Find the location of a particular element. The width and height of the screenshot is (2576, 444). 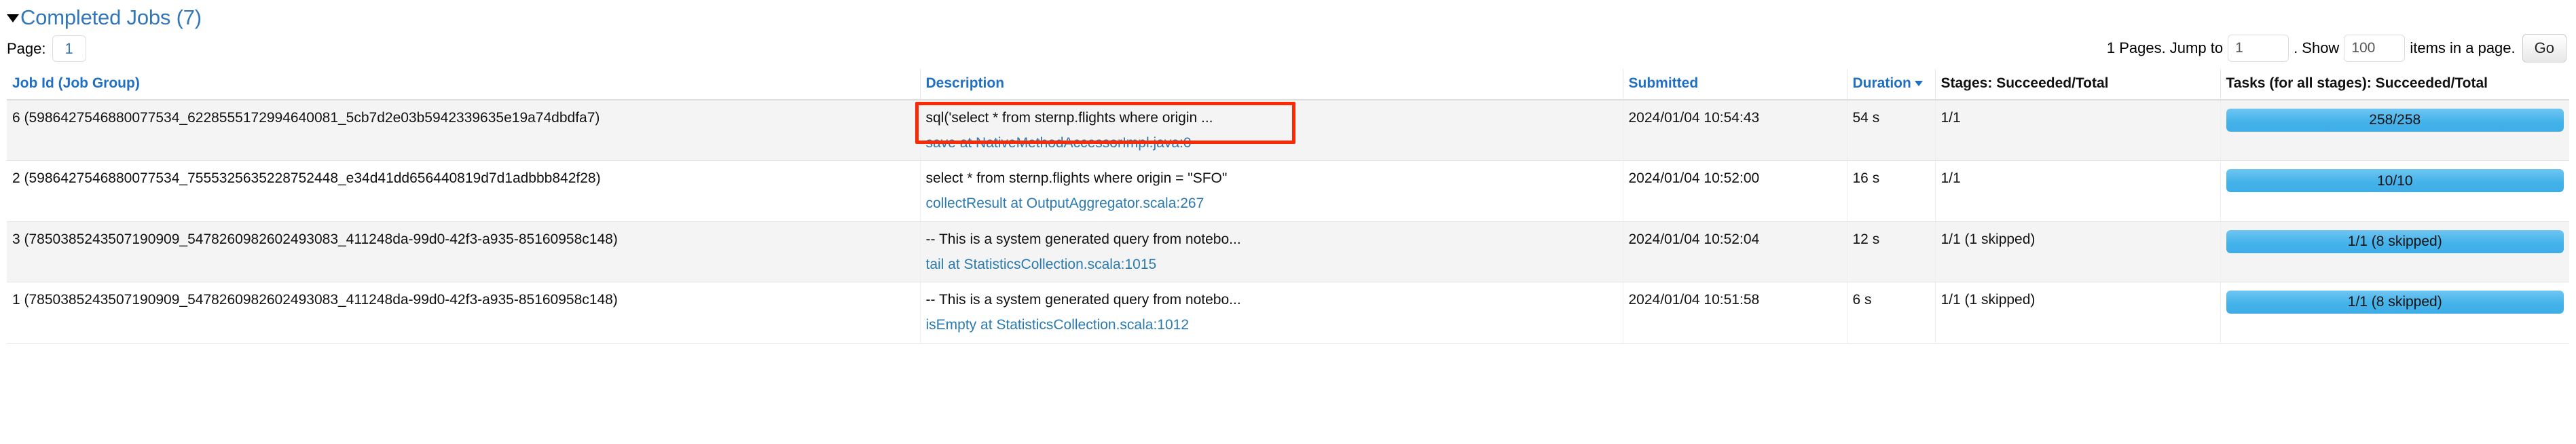

cell-submitted: 2024/01/04 10:52:00 is located at coordinates (1734, 191).